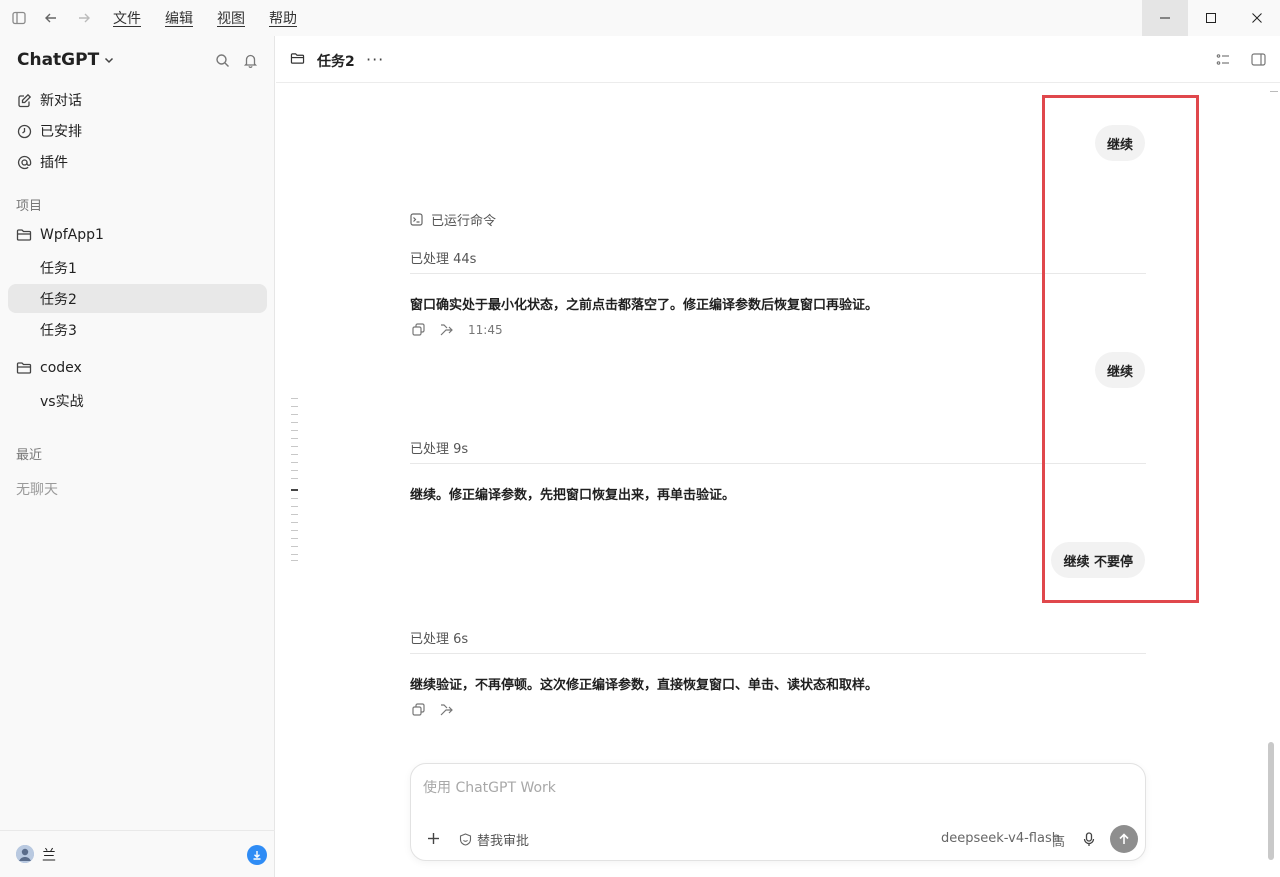  I want to click on arrow-up-icon, so click(1124, 838).